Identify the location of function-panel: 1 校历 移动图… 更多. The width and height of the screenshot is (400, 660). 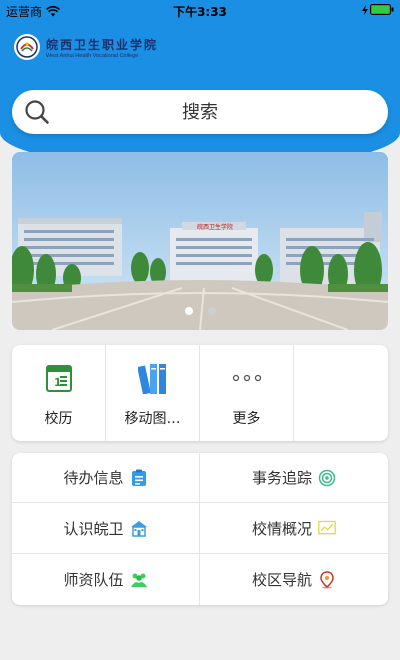
(200, 393).